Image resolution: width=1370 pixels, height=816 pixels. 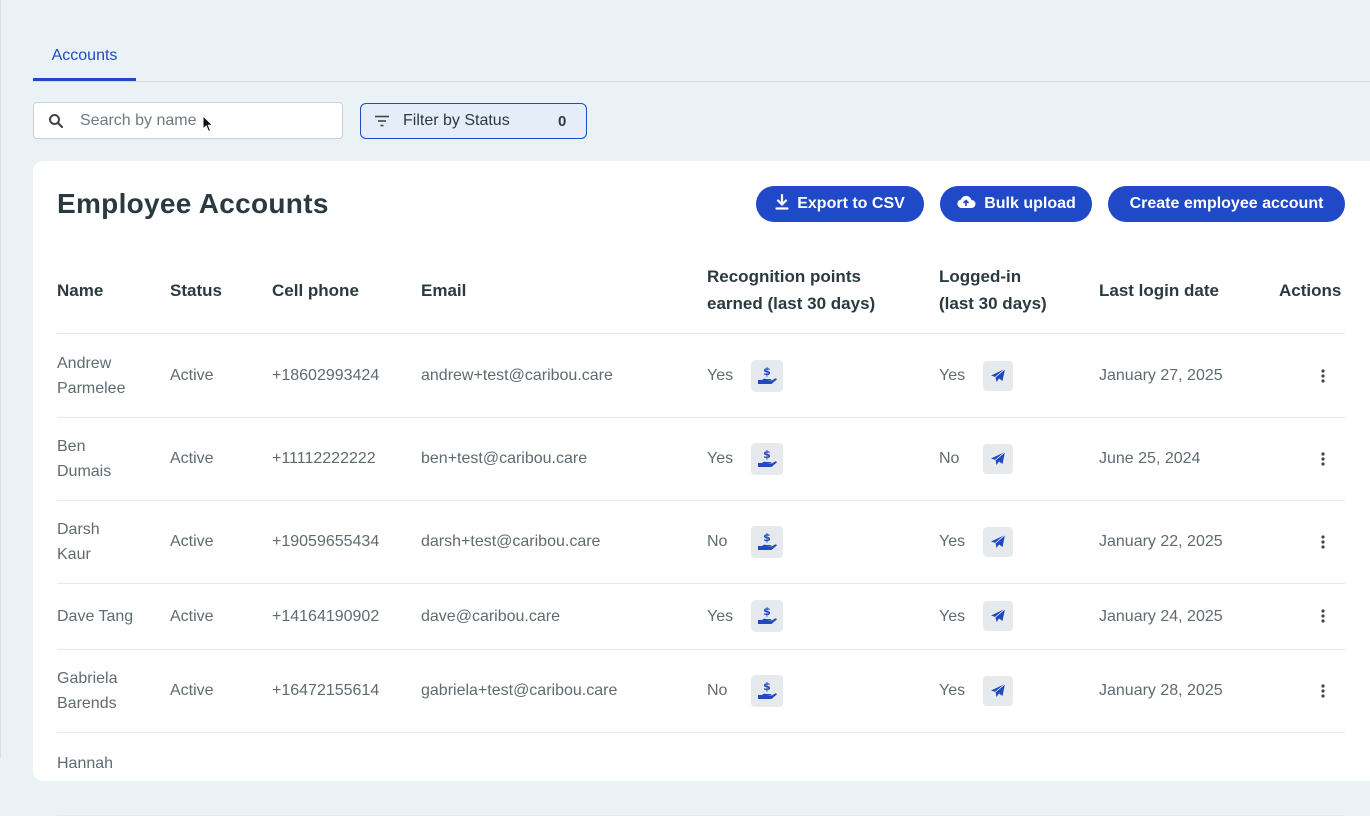 I want to click on cell-email: darsh+test@caribou.care, so click(x=511, y=541).